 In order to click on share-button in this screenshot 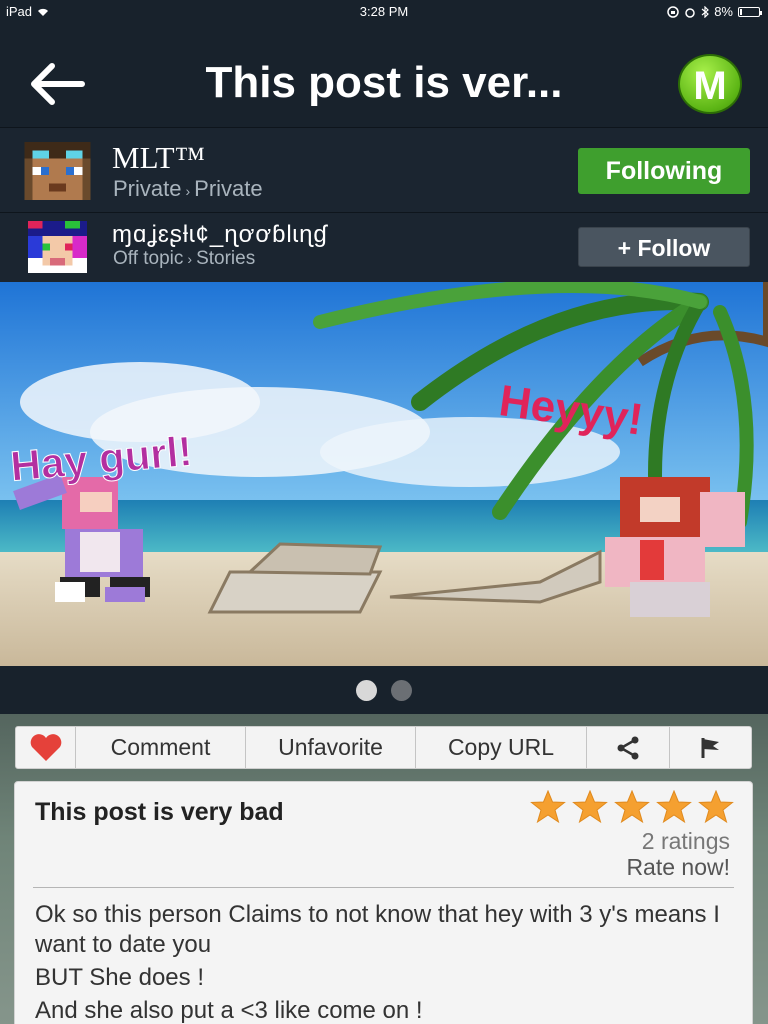, I will do `click(628, 747)`.